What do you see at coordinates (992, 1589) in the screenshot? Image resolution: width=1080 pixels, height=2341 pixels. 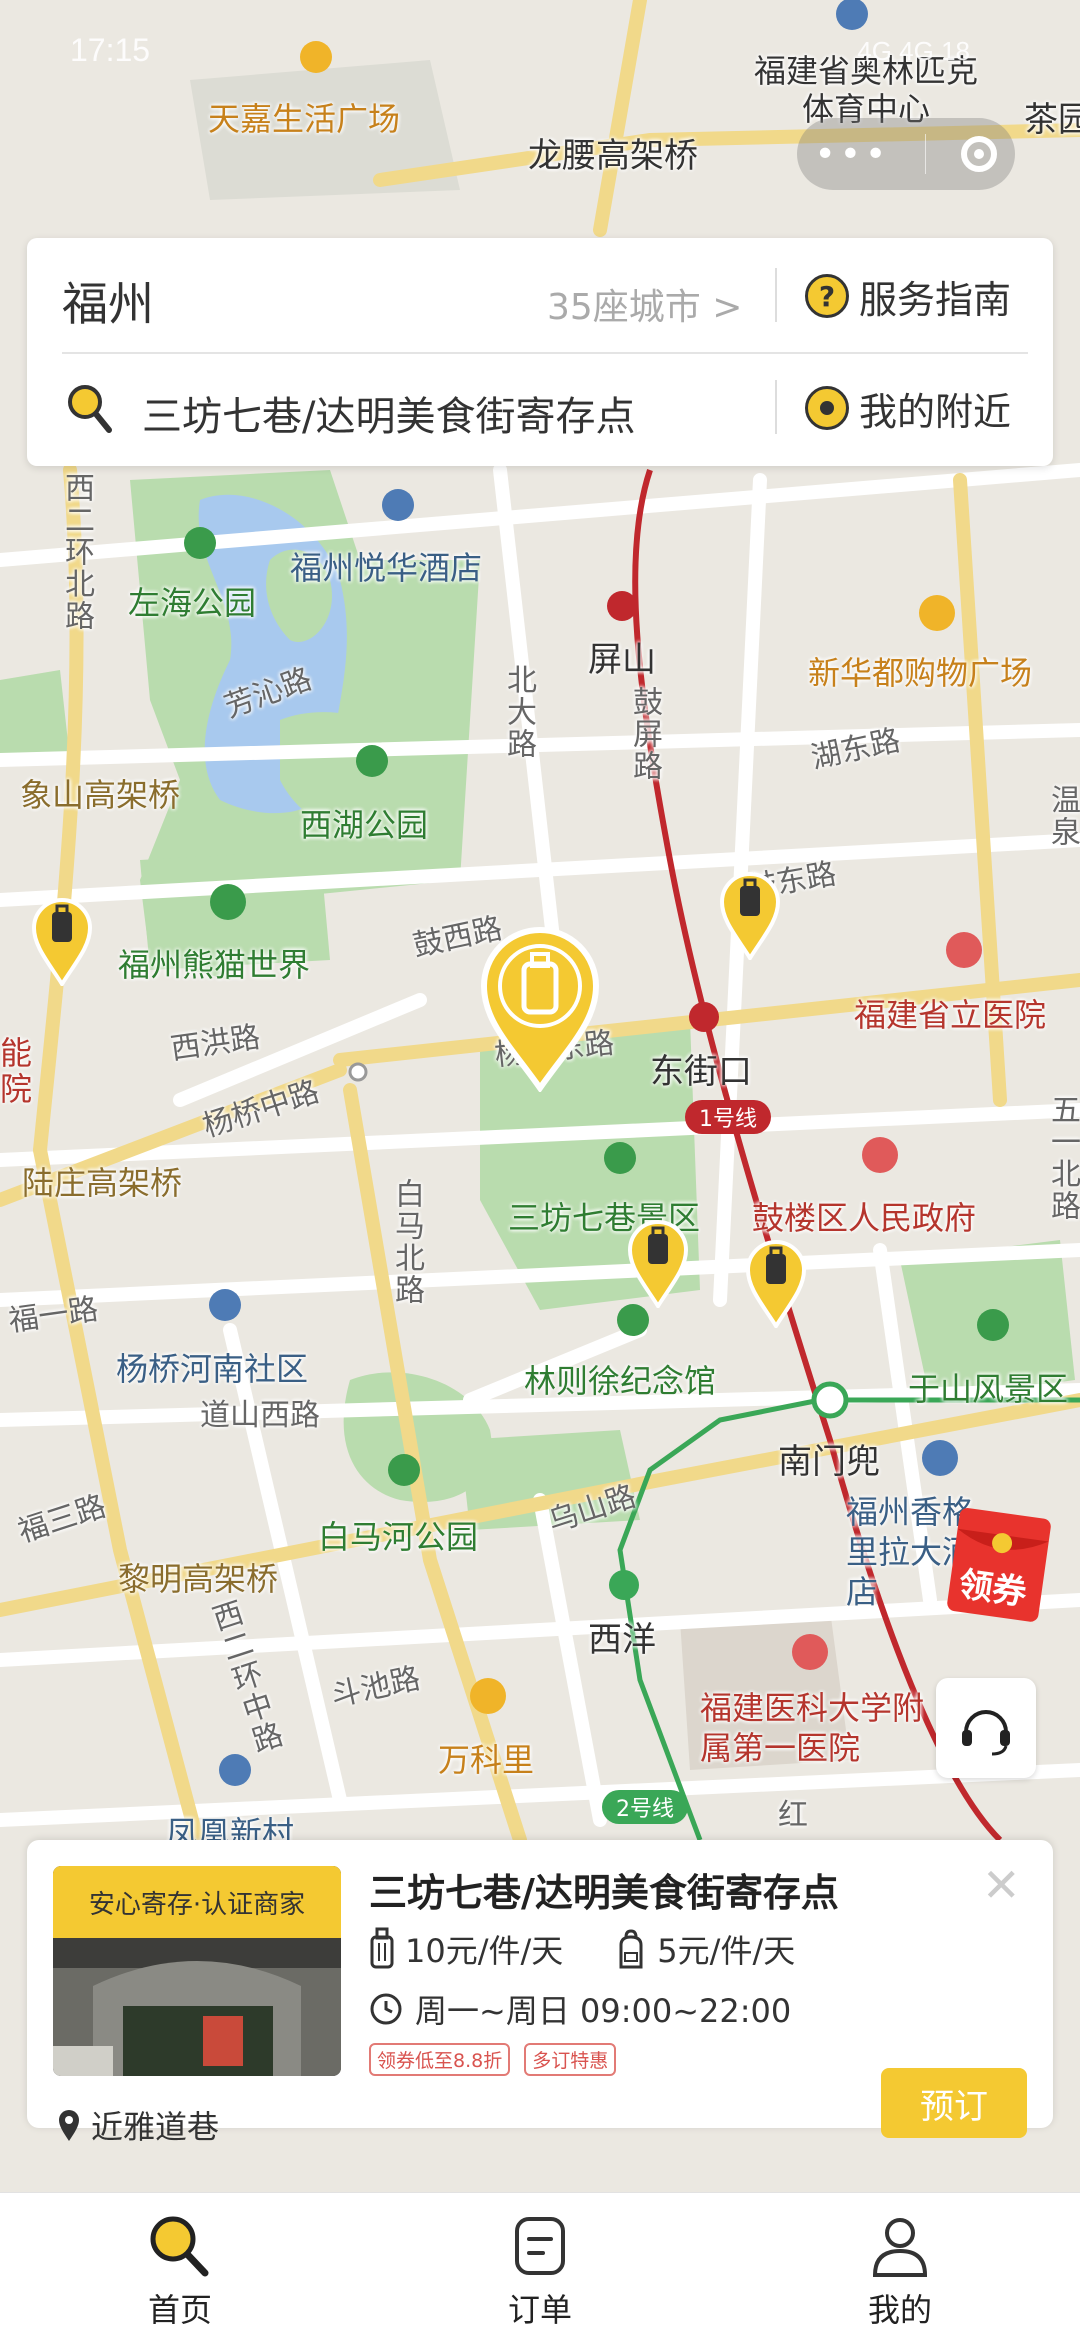 I see `coupon-label: 领券` at bounding box center [992, 1589].